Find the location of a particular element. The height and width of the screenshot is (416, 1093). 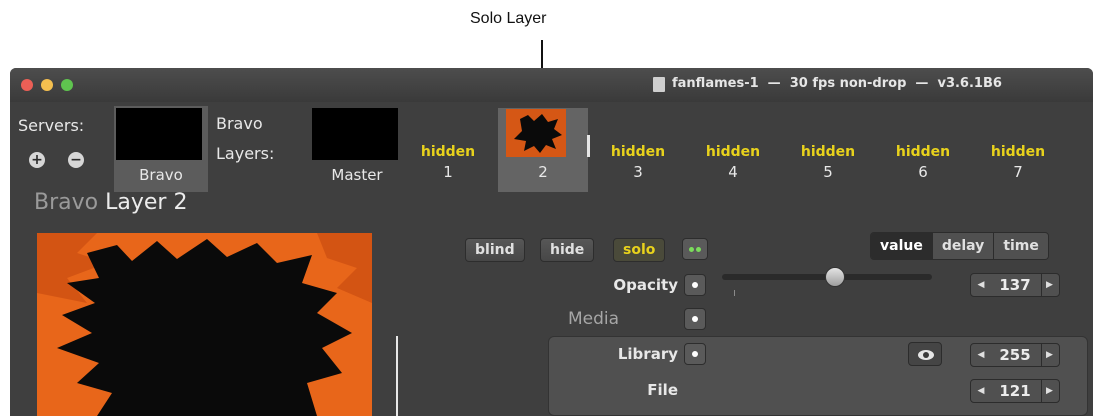

media-dot-button is located at coordinates (695, 319).